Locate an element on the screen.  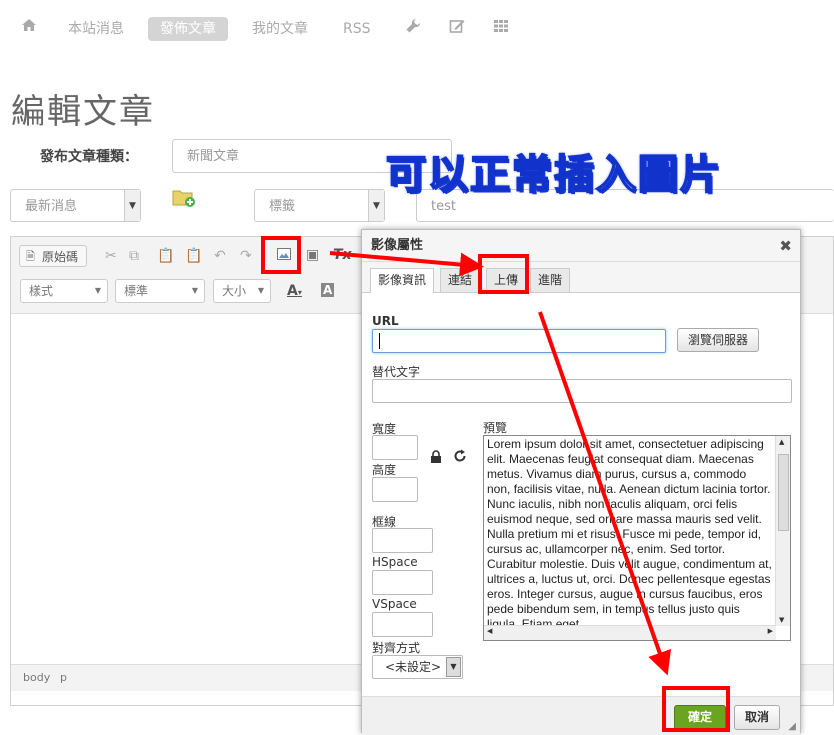
arrow-to-ok-button is located at coordinates (605, 493).